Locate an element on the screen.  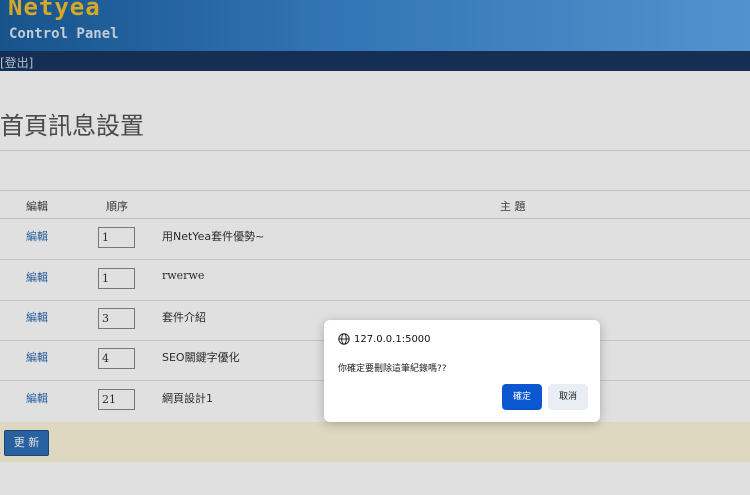
confirm-ok-button: 確定 is located at coordinates (522, 397).